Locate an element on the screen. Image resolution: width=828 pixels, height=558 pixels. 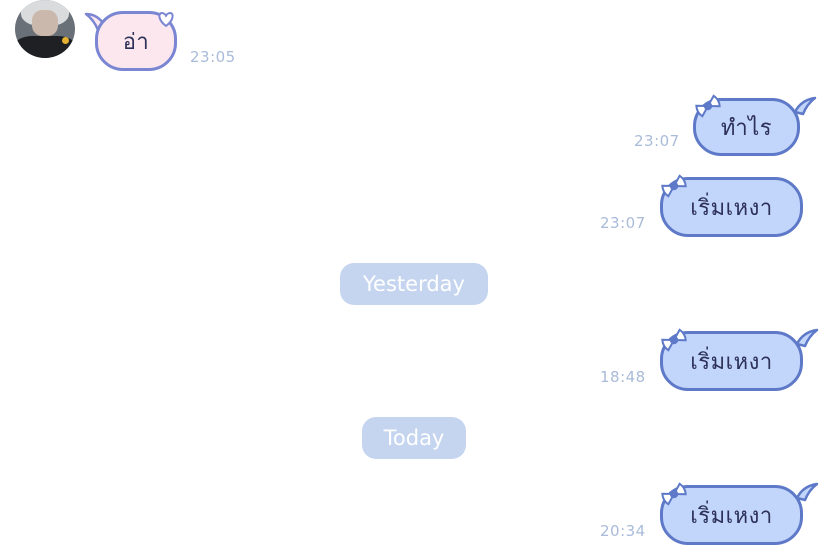
contact-avatar is located at coordinates (45, 29).